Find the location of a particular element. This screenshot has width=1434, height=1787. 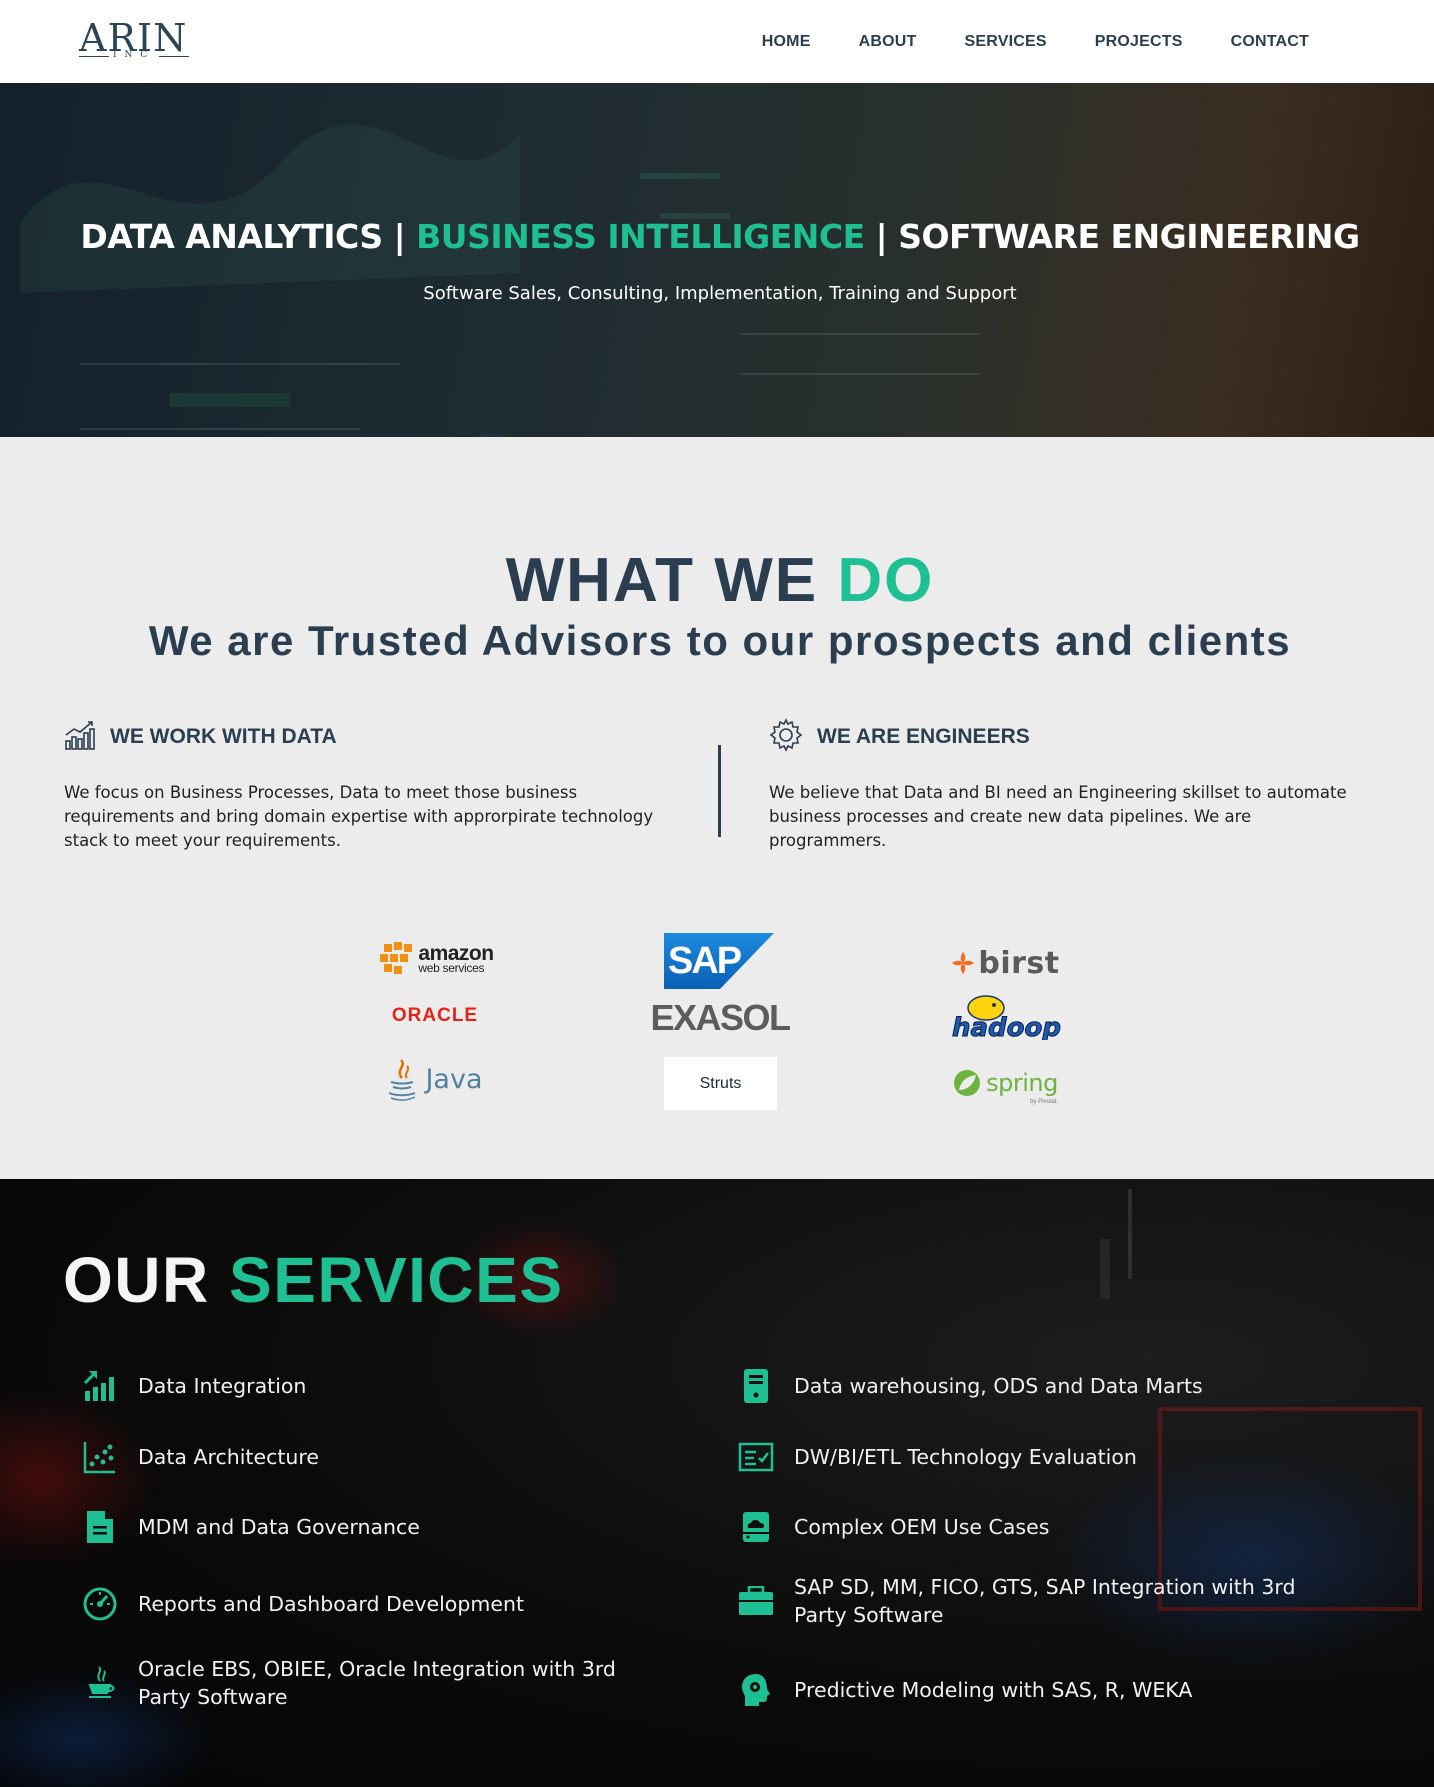

java-cup-icon is located at coordinates (100, 1683).